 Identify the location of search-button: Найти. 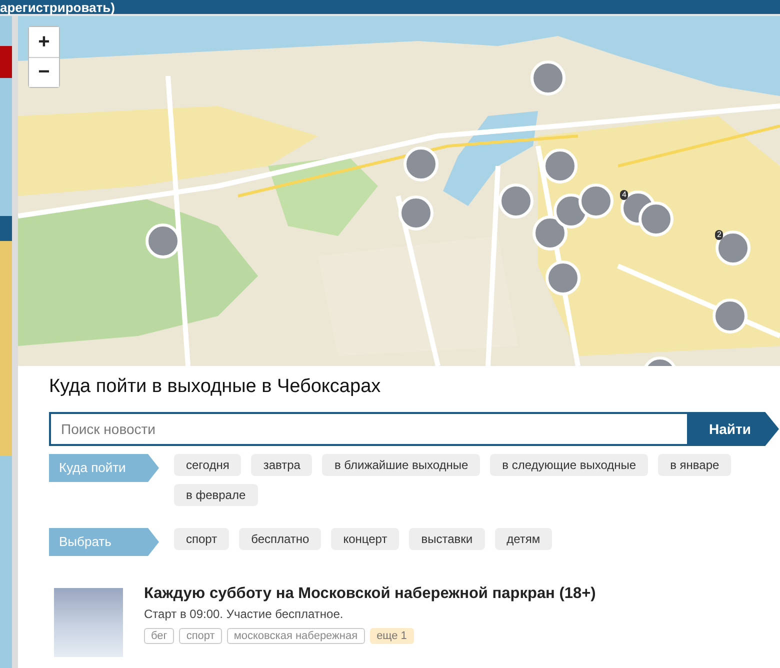
(733, 429).